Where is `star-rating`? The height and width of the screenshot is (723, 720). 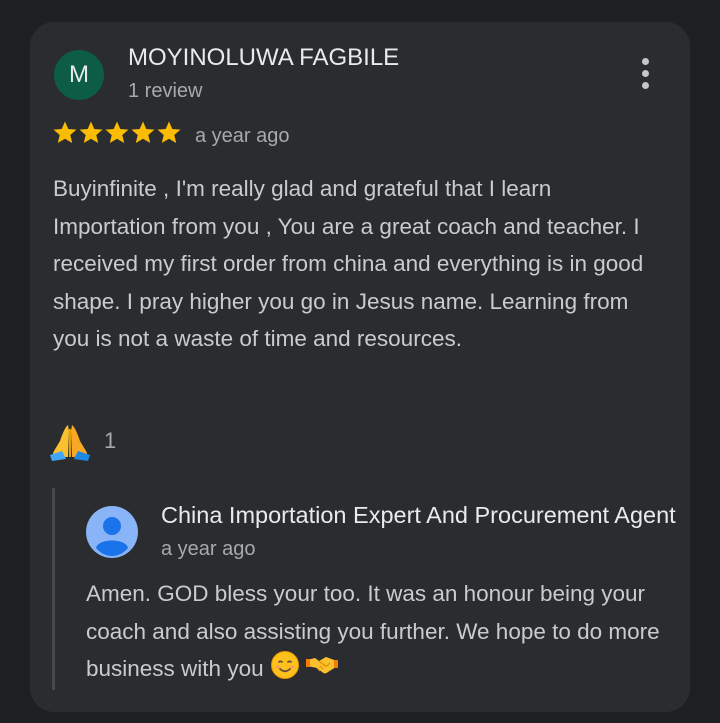 star-rating is located at coordinates (117, 134).